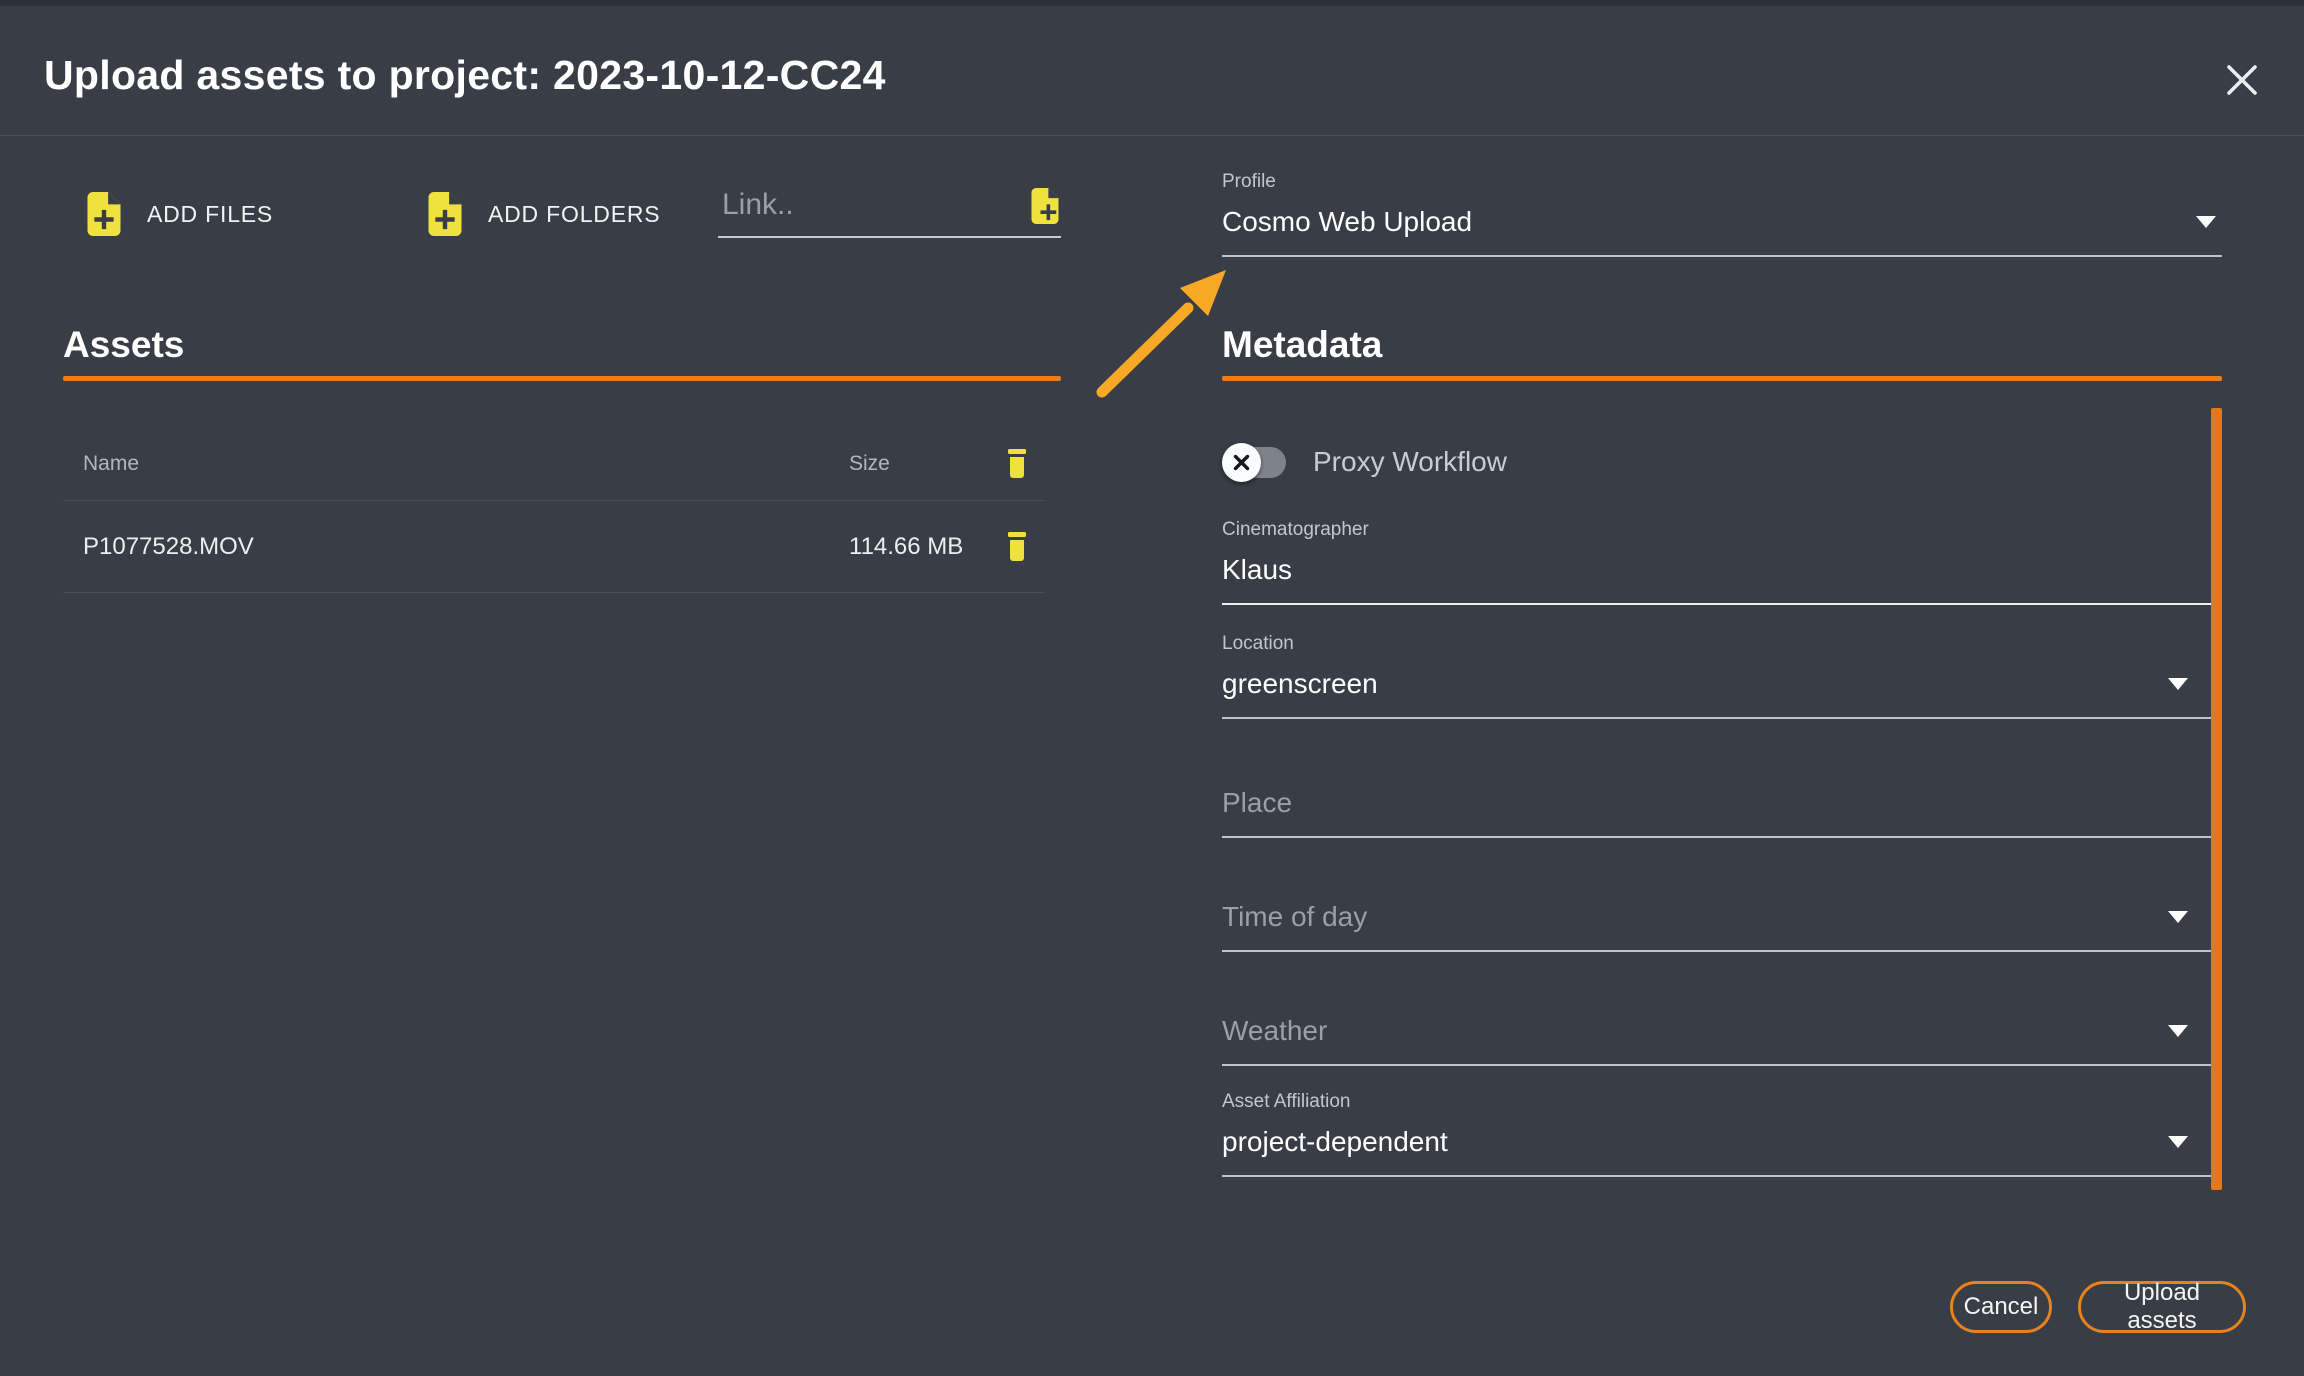 Image resolution: width=2304 pixels, height=1376 pixels. What do you see at coordinates (1300, 683) in the screenshot?
I see `location-value: greenscreen` at bounding box center [1300, 683].